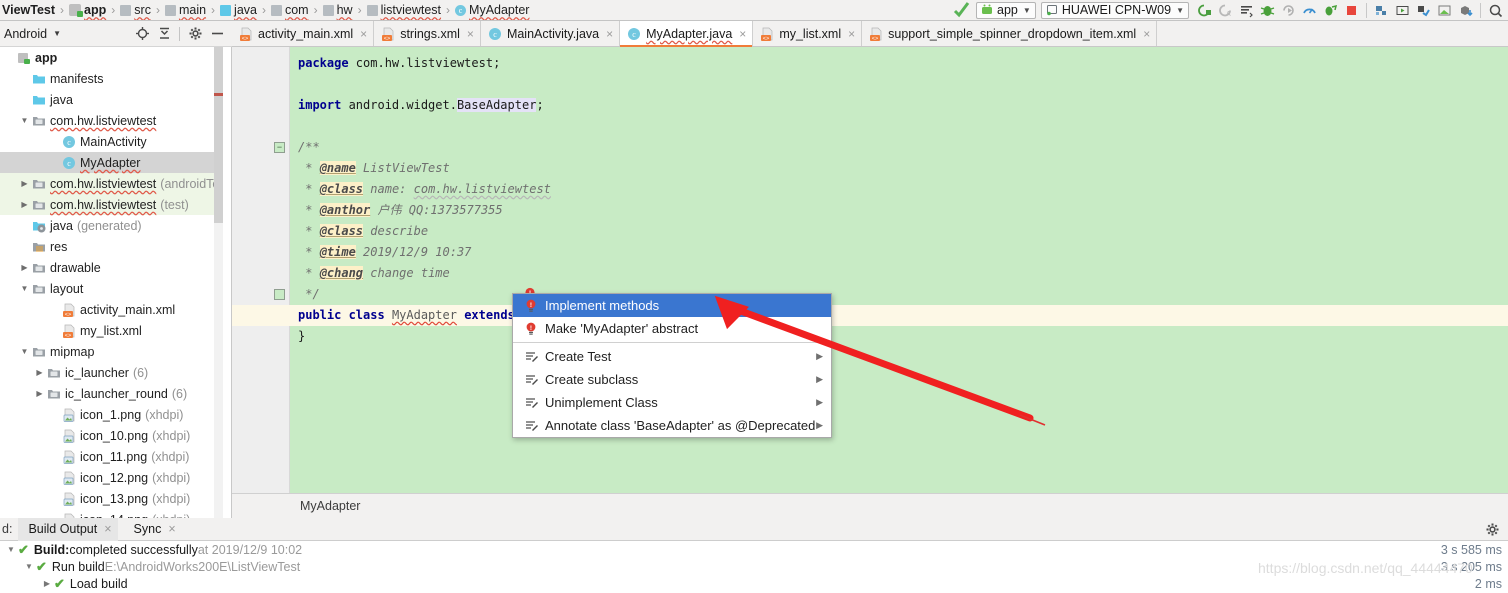 The width and height of the screenshot is (1508, 593). Describe the element at coordinates (218, 94) in the screenshot. I see `error-stripe-mark` at that location.